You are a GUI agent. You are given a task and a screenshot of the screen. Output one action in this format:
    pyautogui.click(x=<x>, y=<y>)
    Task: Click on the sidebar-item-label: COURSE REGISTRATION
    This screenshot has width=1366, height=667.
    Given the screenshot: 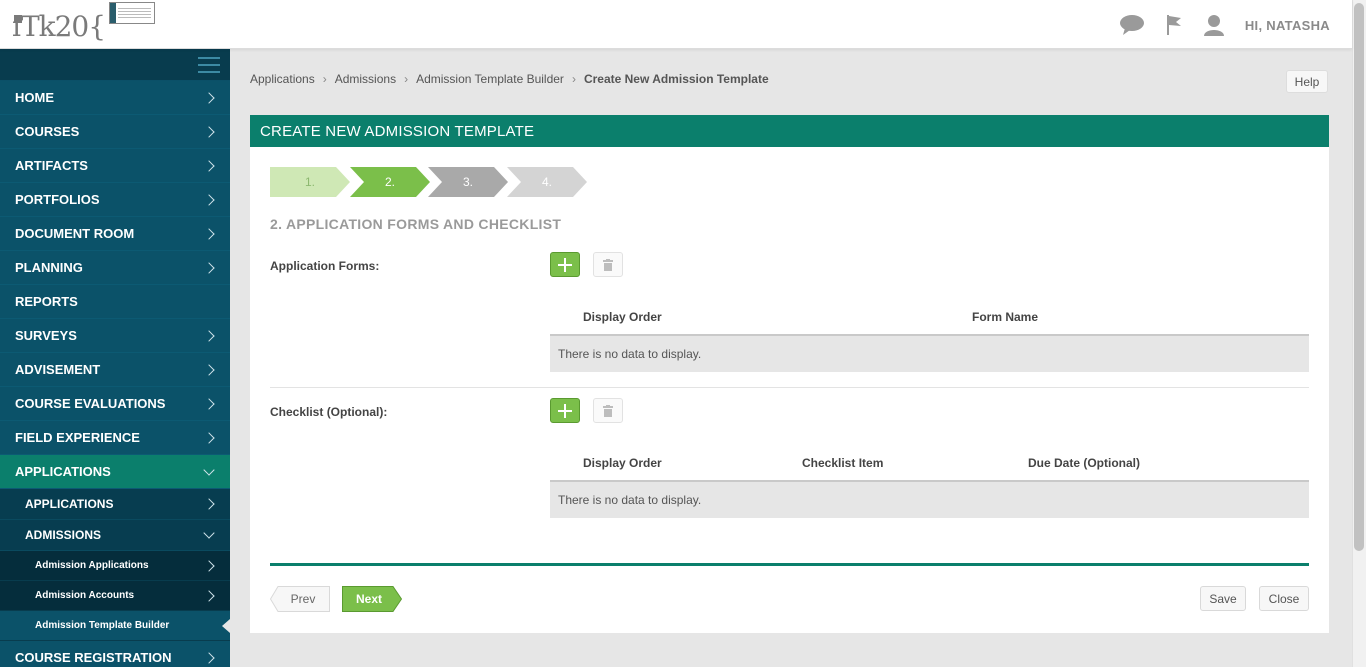 What is the action you would take?
    pyautogui.click(x=93, y=657)
    